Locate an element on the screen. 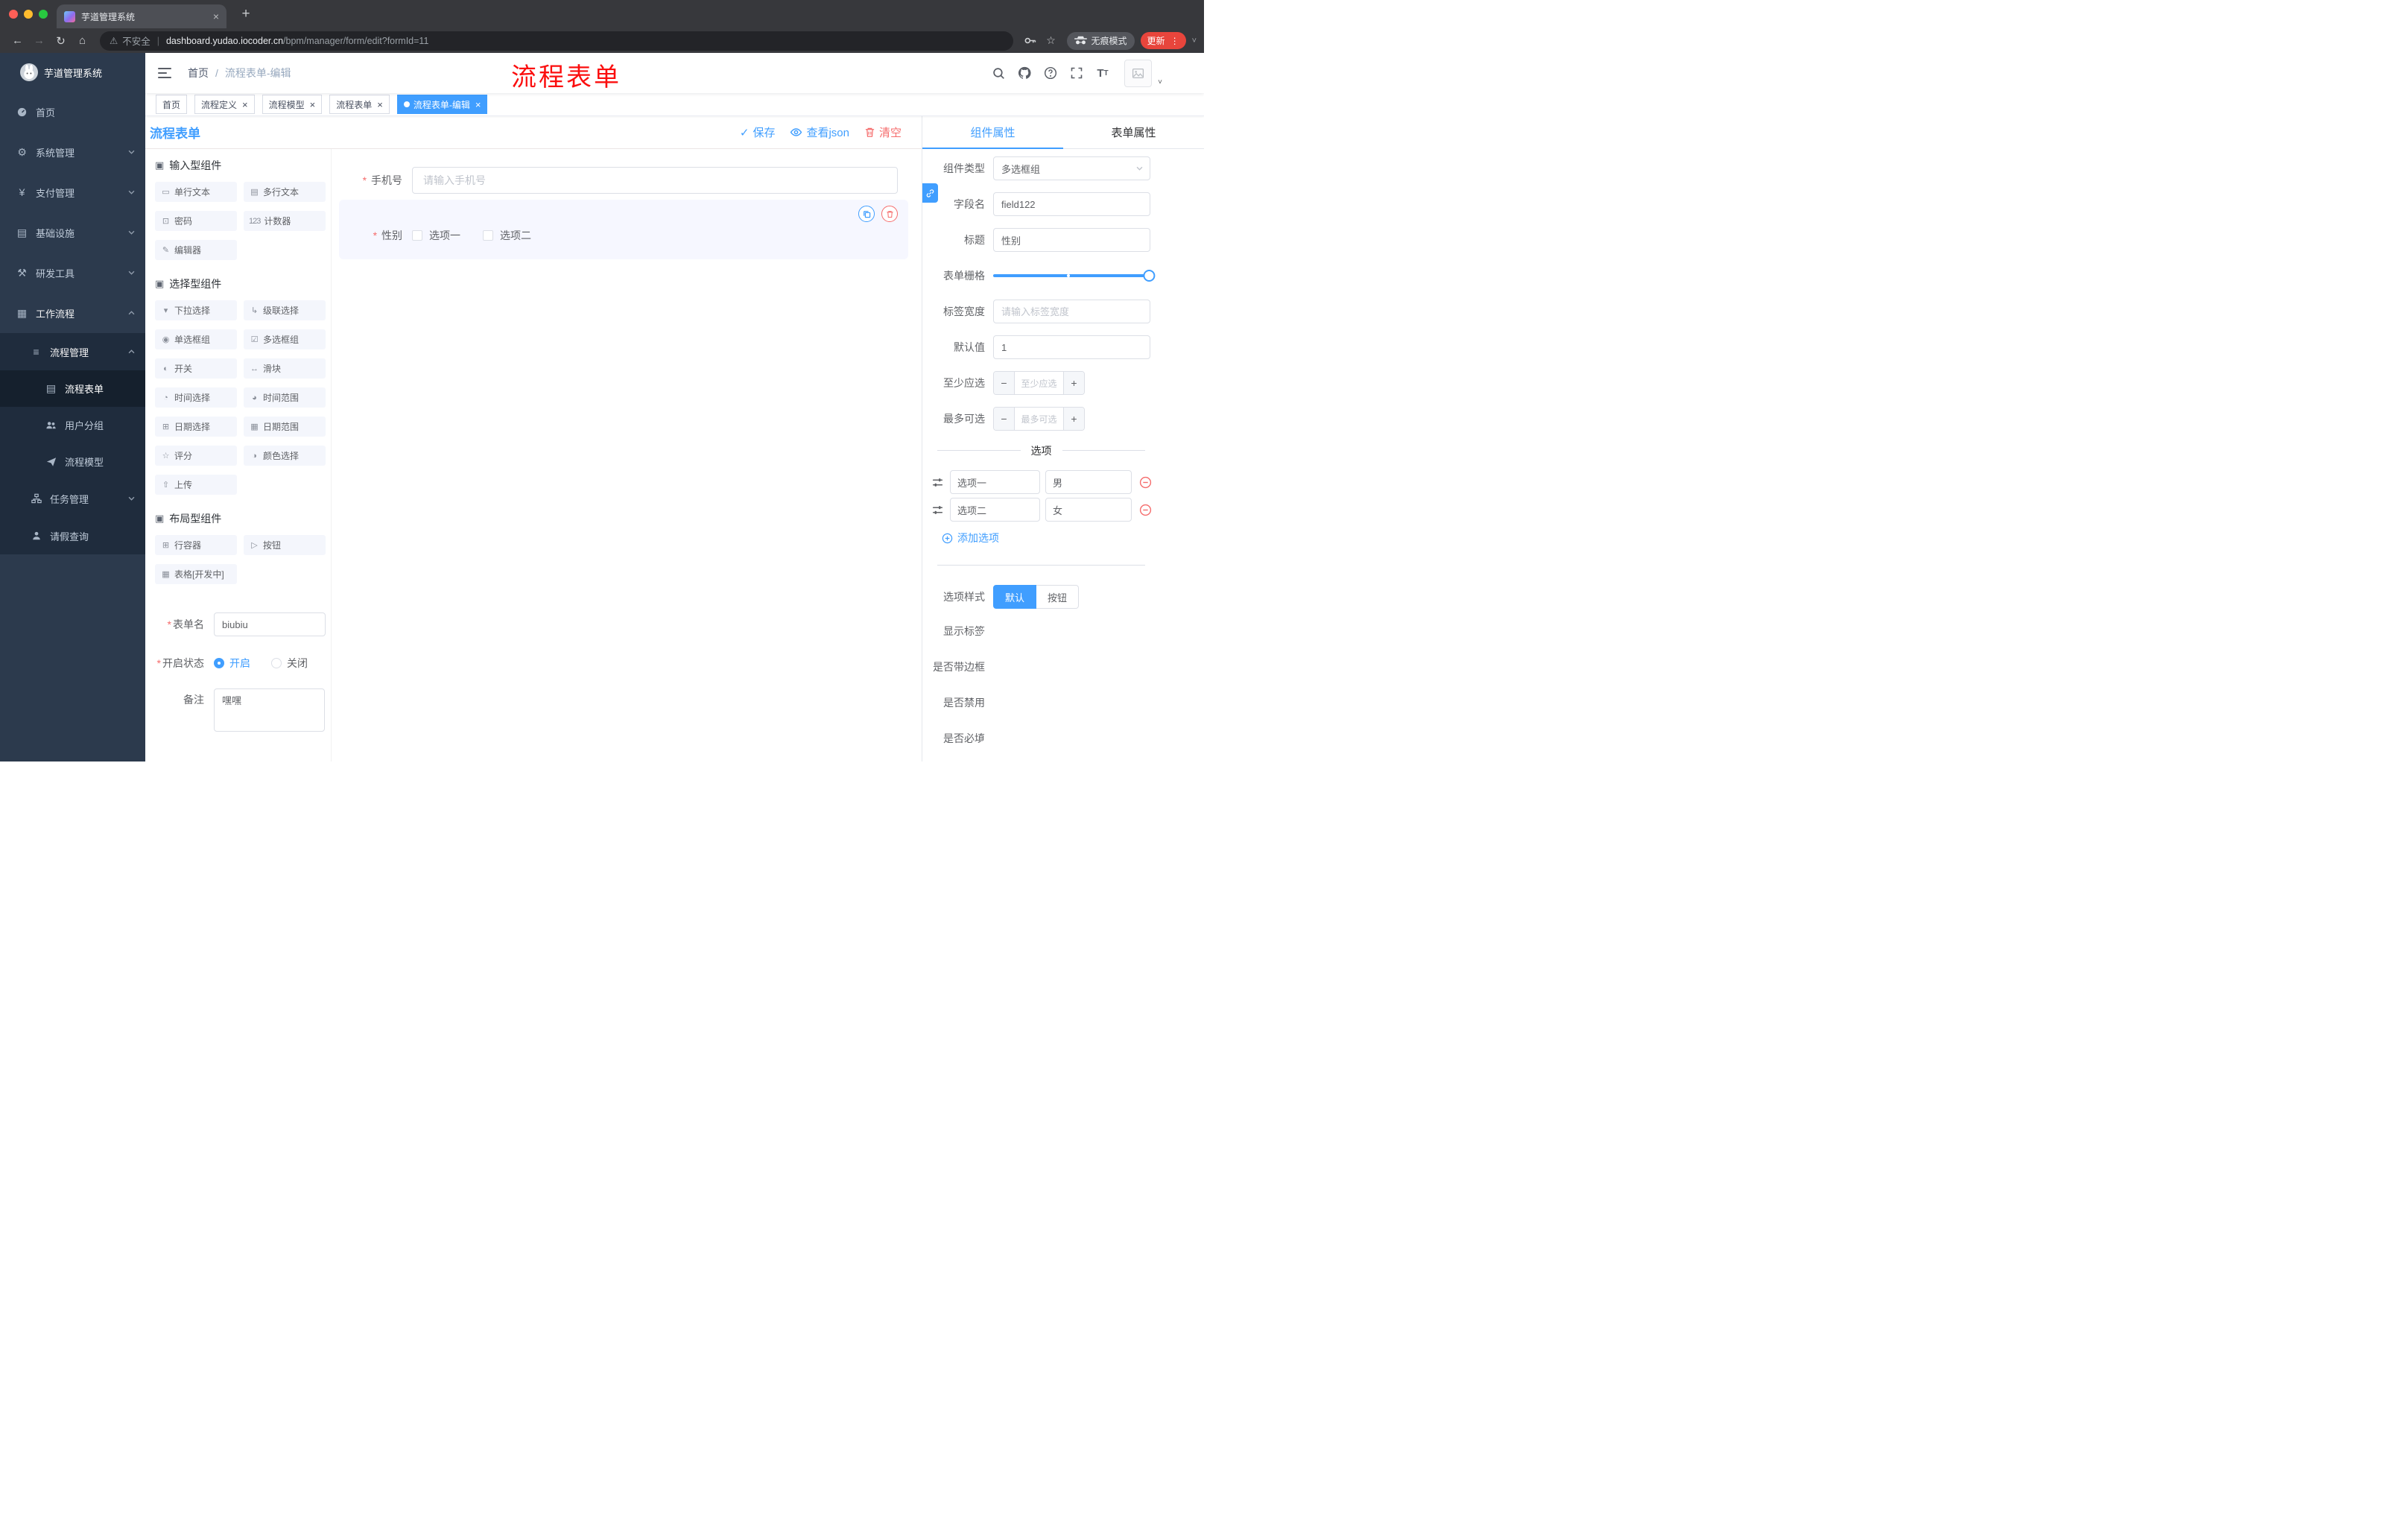 This screenshot has height=1523, width=2408. link-handle-button is located at coordinates (930, 193).